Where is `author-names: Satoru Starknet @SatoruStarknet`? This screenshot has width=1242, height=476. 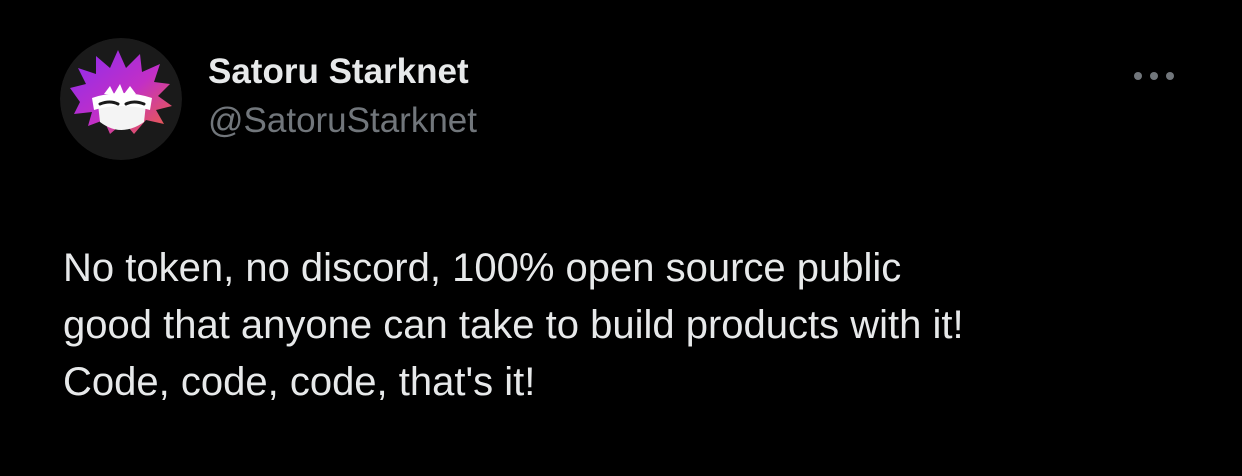
author-names: Satoru Starknet @SatoruStarknet is located at coordinates (342, 97).